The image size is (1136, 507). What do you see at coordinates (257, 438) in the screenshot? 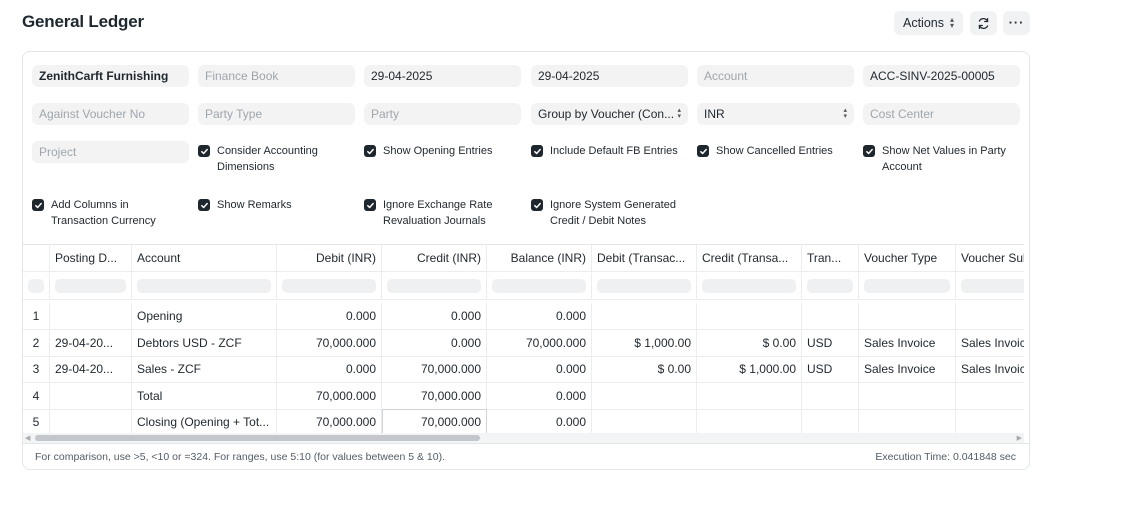
I see `scrollbar-thumb` at bounding box center [257, 438].